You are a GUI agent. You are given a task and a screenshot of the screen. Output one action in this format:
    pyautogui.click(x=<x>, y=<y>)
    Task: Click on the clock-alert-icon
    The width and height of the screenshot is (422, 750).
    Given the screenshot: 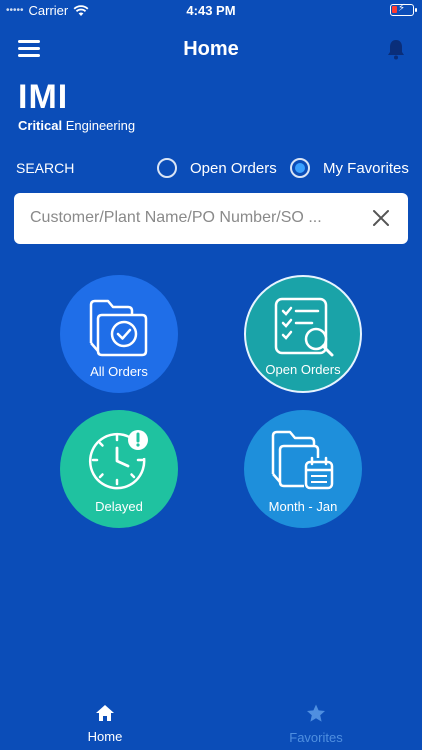 What is the action you would take?
    pyautogui.click(x=118, y=460)
    